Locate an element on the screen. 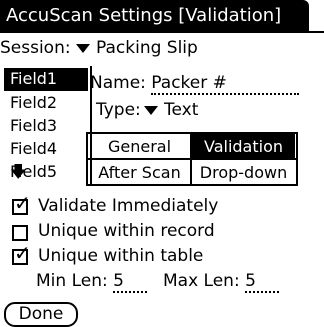  checkbox is located at coordinates (20, 233).